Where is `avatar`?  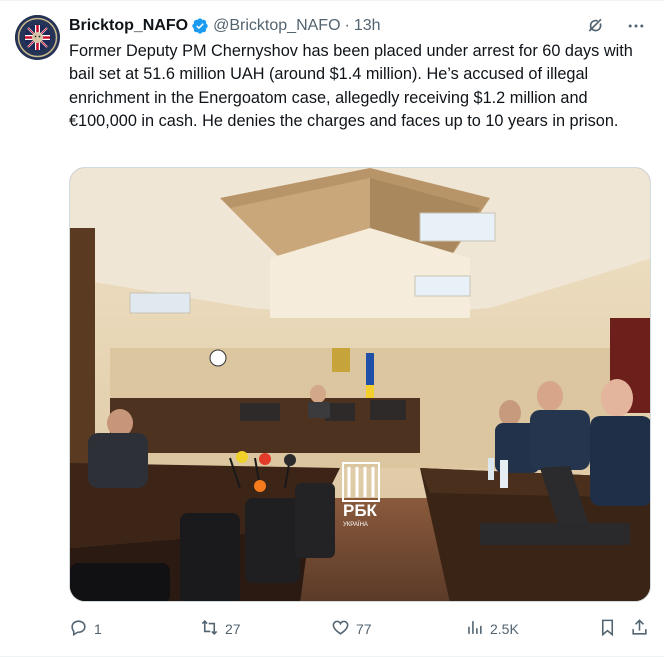 avatar is located at coordinates (37, 37).